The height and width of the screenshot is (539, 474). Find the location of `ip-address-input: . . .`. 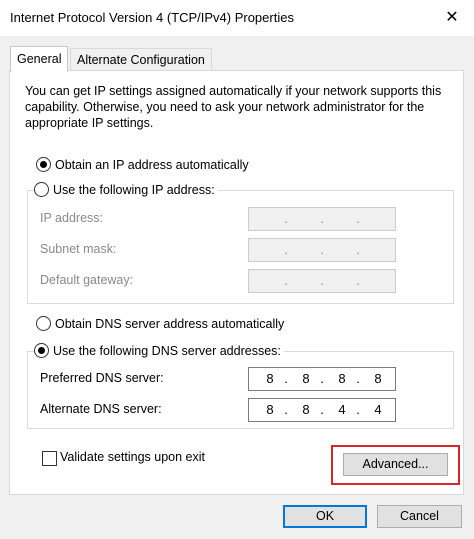

ip-address-input: . . . is located at coordinates (322, 219).